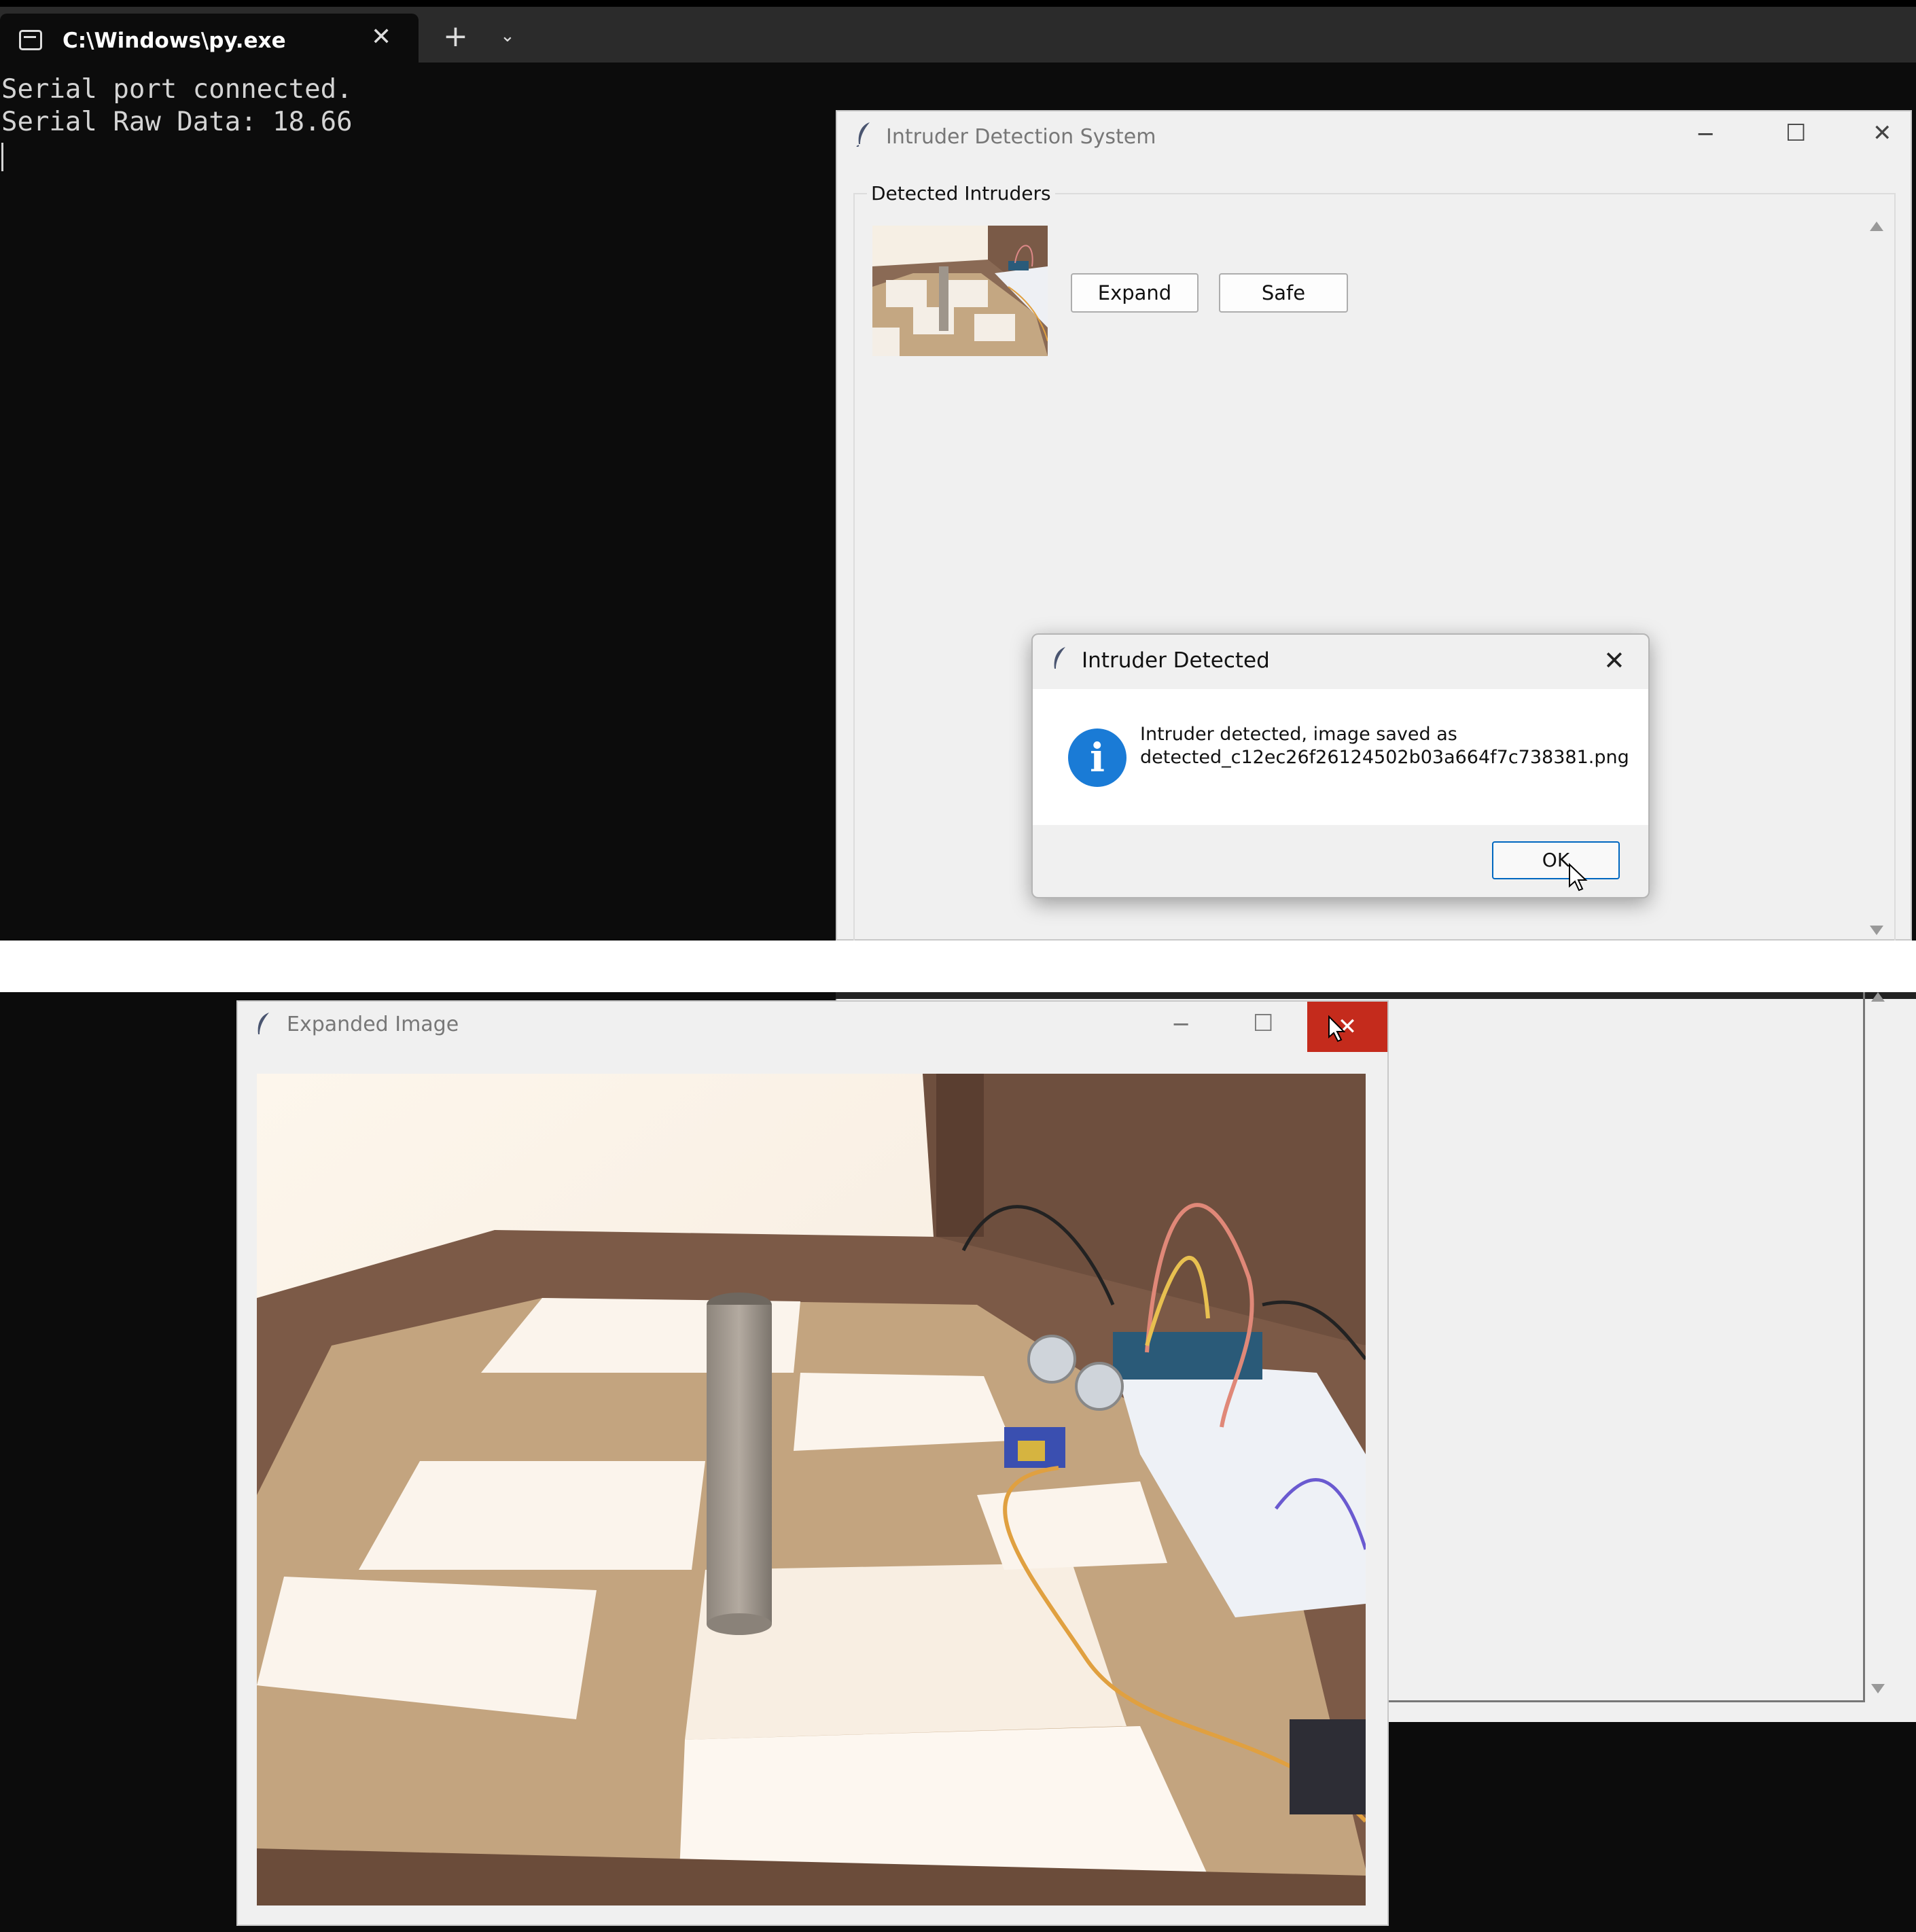  I want to click on tab-close-icon: ✕, so click(381, 37).